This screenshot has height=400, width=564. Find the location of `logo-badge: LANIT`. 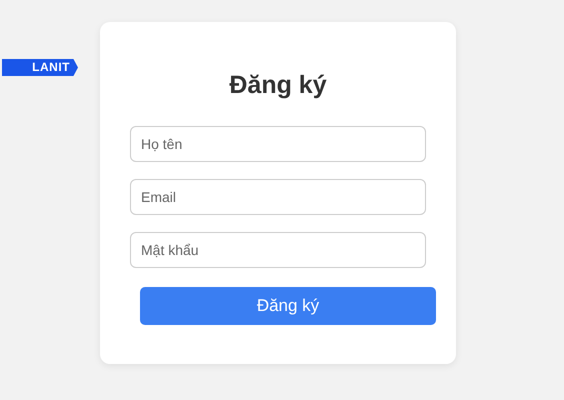

logo-badge: LANIT is located at coordinates (40, 67).